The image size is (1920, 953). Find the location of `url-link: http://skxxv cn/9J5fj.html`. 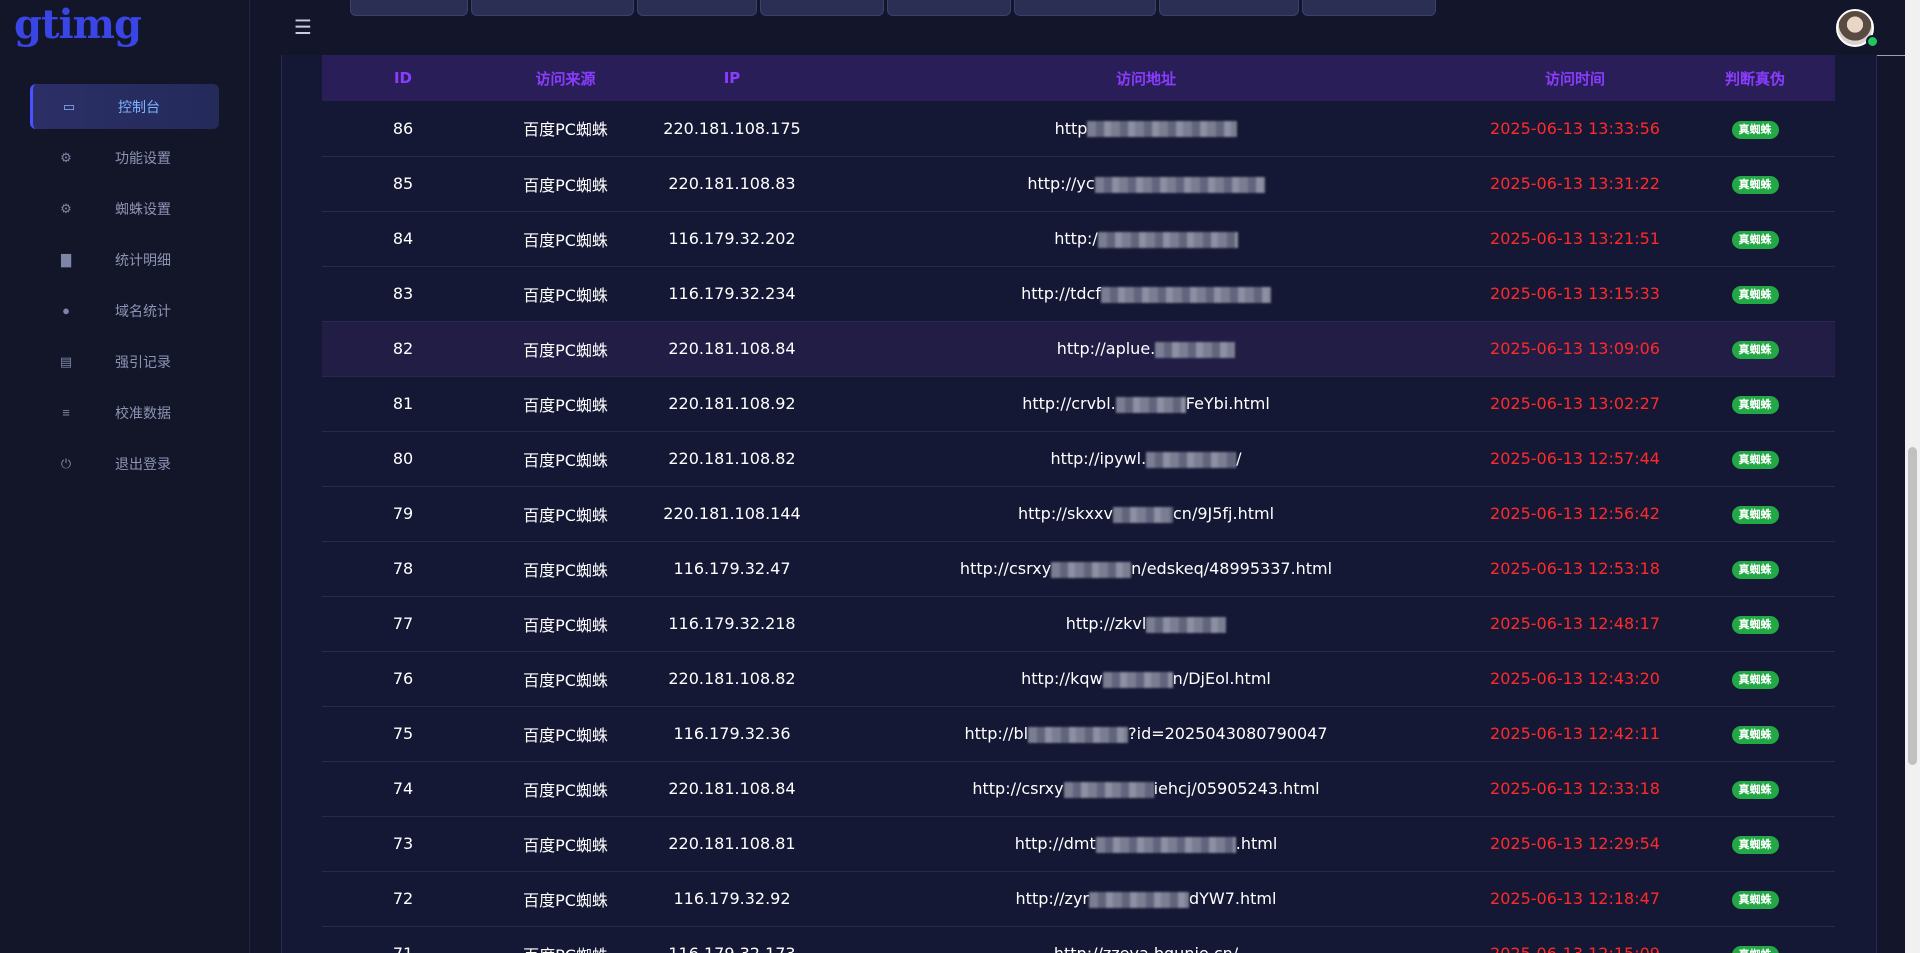

url-link: http://skxxv cn/9J5fj.html is located at coordinates (1146, 513).